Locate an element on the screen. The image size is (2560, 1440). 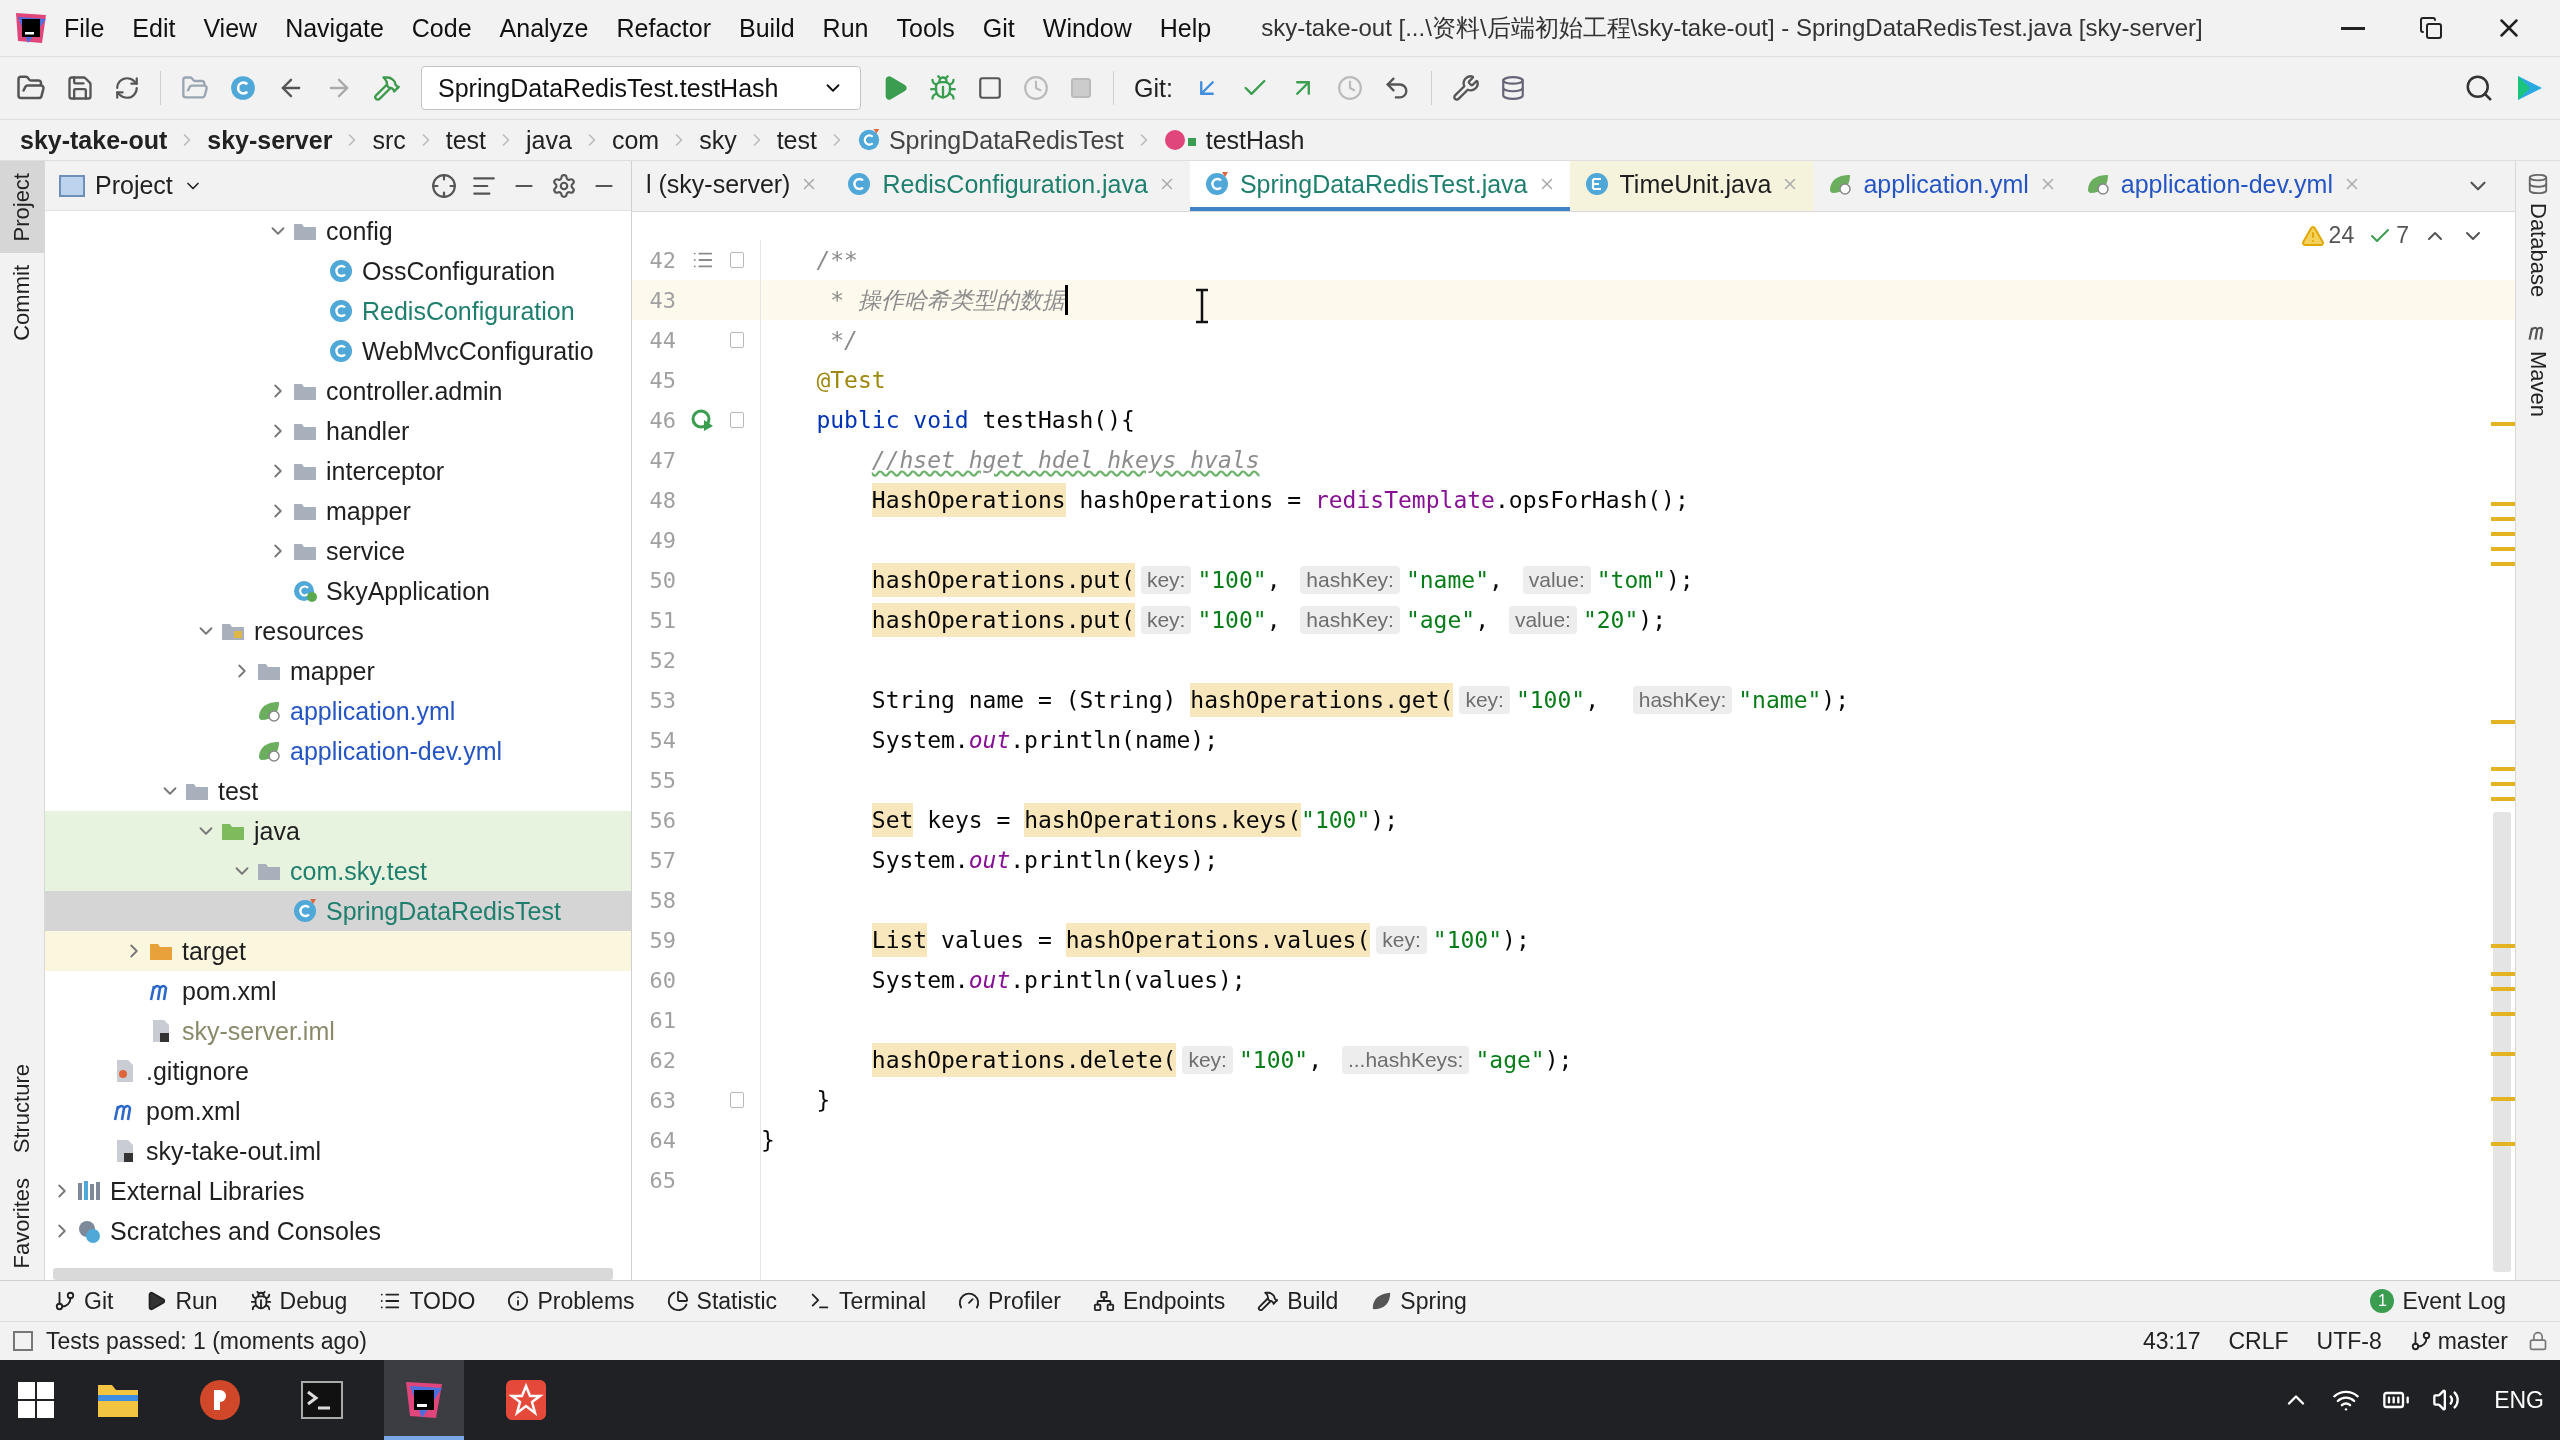
tree-item: application-dev.yml is located at coordinates (338, 751).